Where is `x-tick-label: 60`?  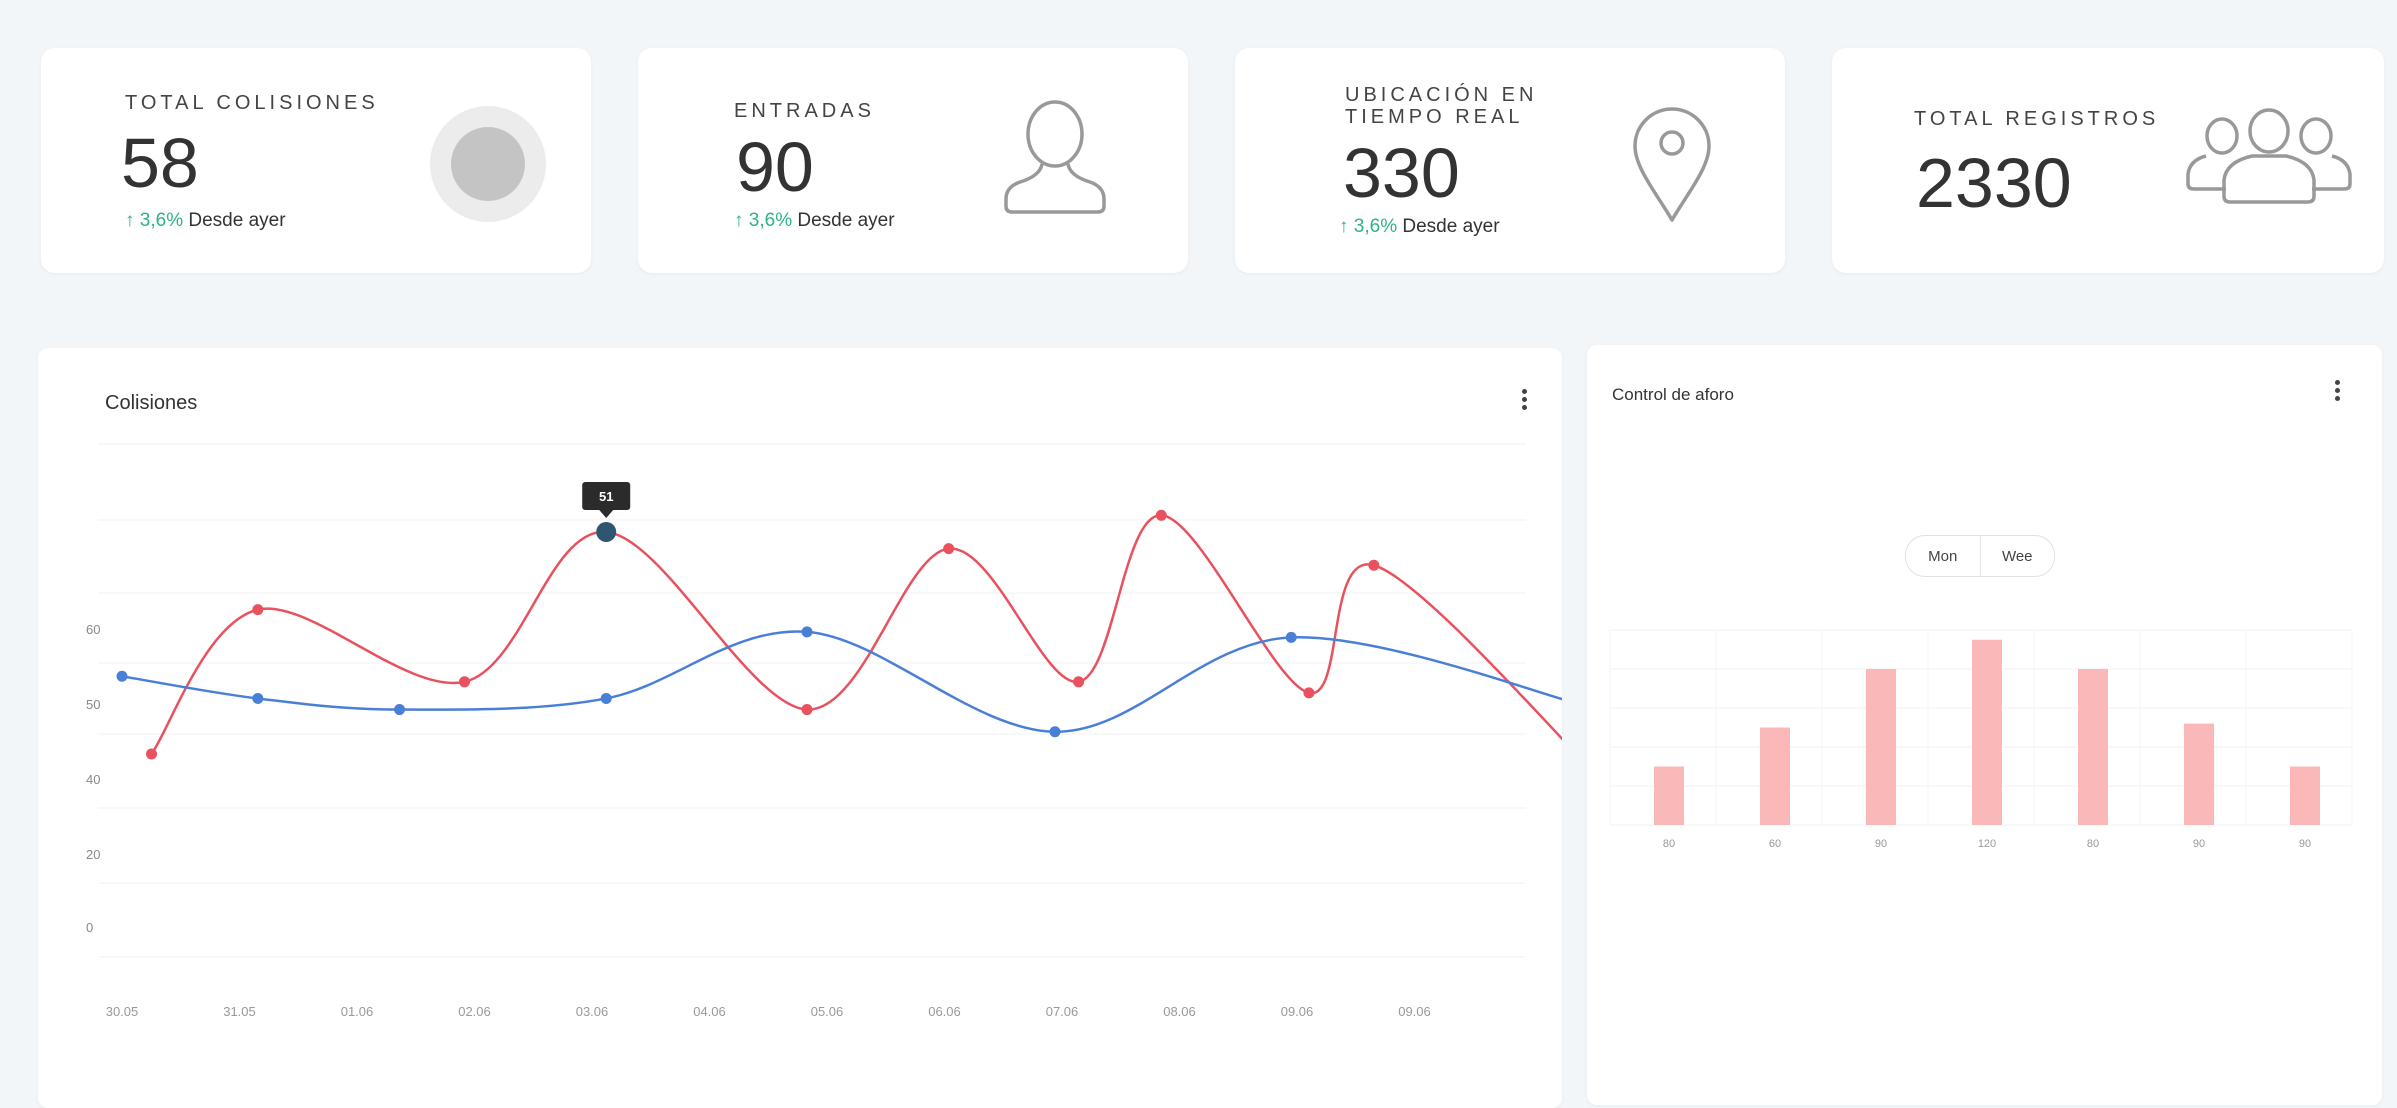
x-tick-label: 60 is located at coordinates (1775, 844).